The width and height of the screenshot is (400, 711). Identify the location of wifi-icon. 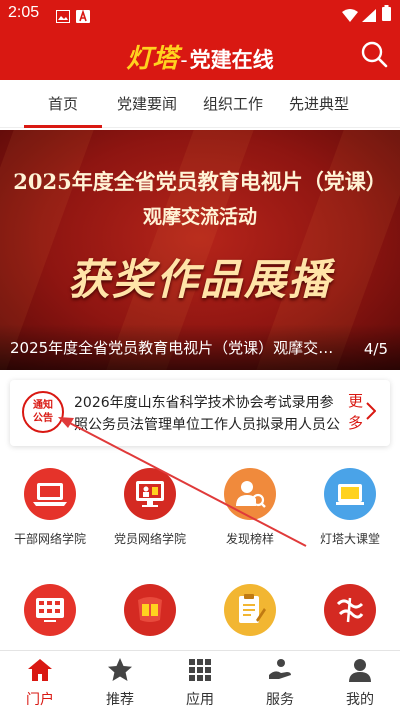
(350, 16).